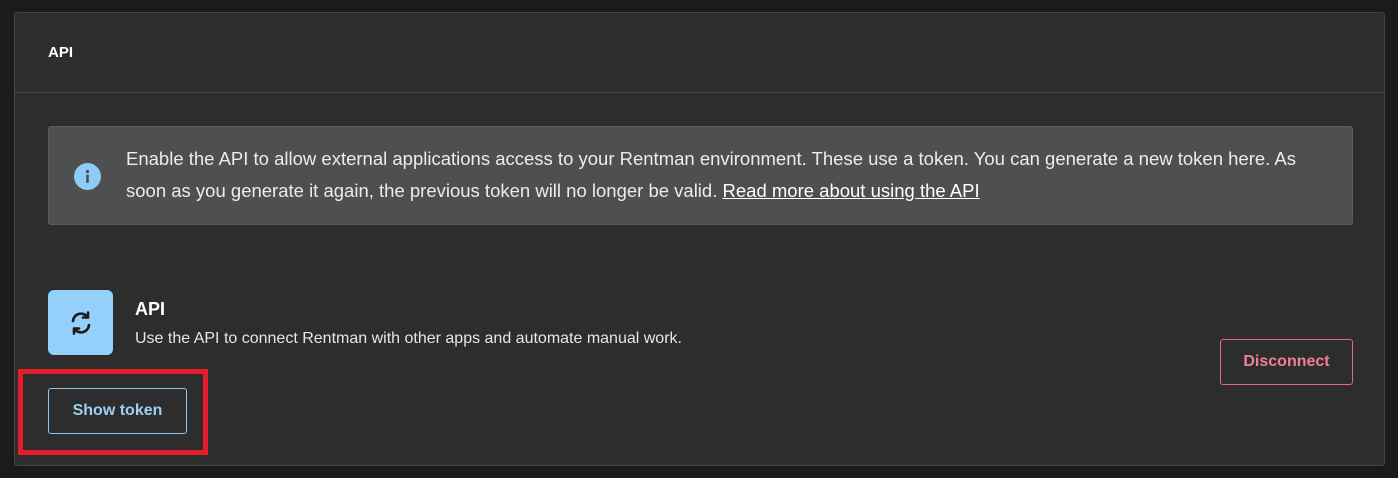  What do you see at coordinates (150, 309) in the screenshot?
I see `integration-title: API` at bounding box center [150, 309].